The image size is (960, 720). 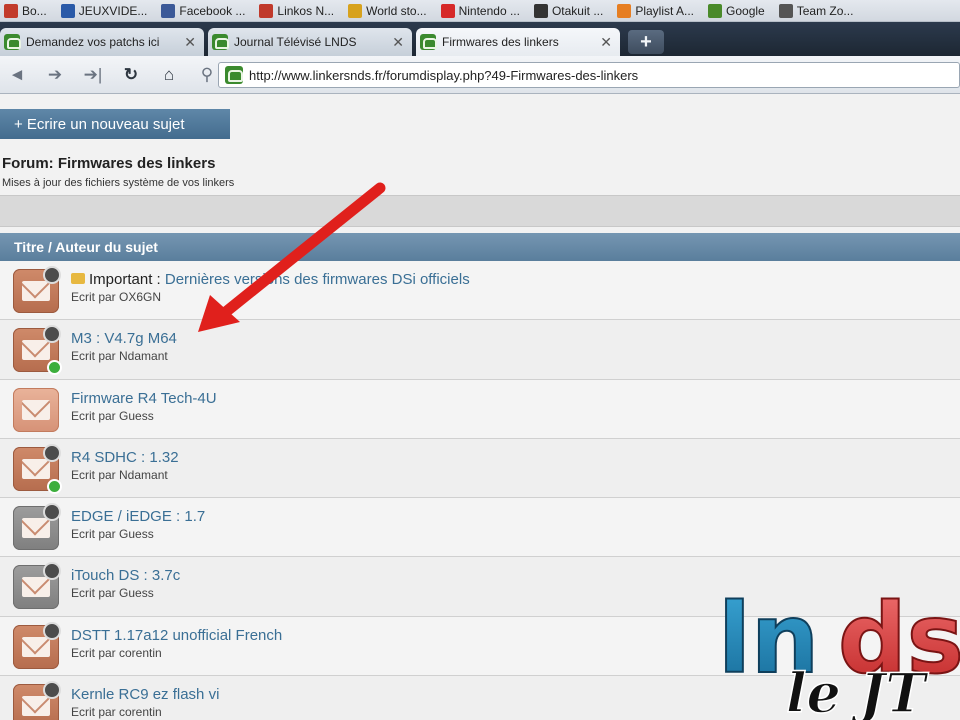 I want to click on thread-title-link: Firmware R4 Tech-4U, so click(x=144, y=398).